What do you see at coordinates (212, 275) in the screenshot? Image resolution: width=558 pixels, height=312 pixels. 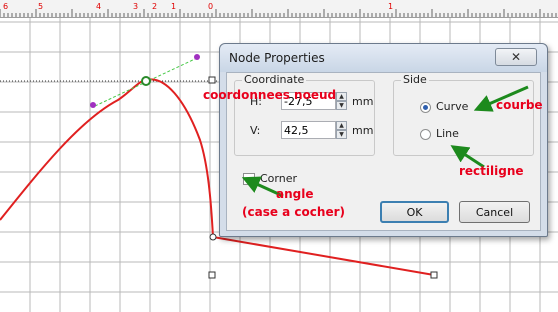 I see `bbox-handle-bottom` at bounding box center [212, 275].